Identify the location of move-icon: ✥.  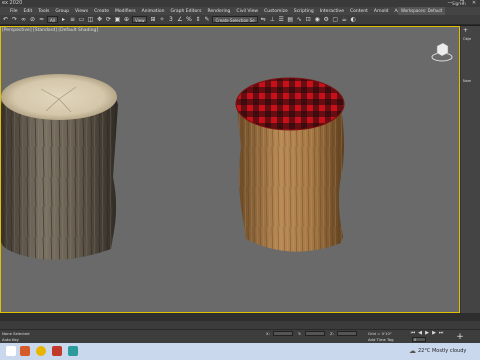
(99, 19).